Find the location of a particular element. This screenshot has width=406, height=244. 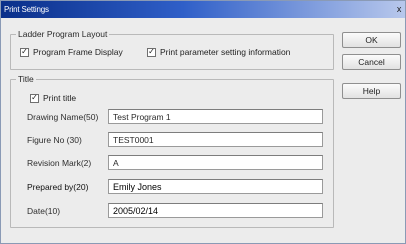

print-title-check-icon: ✓ is located at coordinates (34, 98).